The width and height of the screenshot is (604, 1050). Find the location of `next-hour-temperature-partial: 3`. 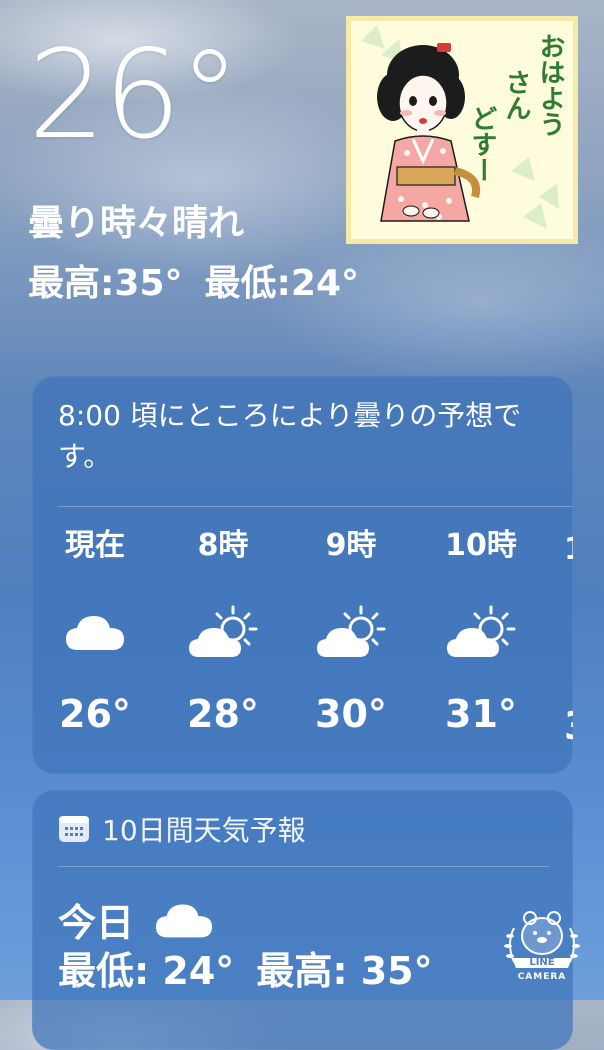

next-hour-temperature-partial: 3 is located at coordinates (568, 726).